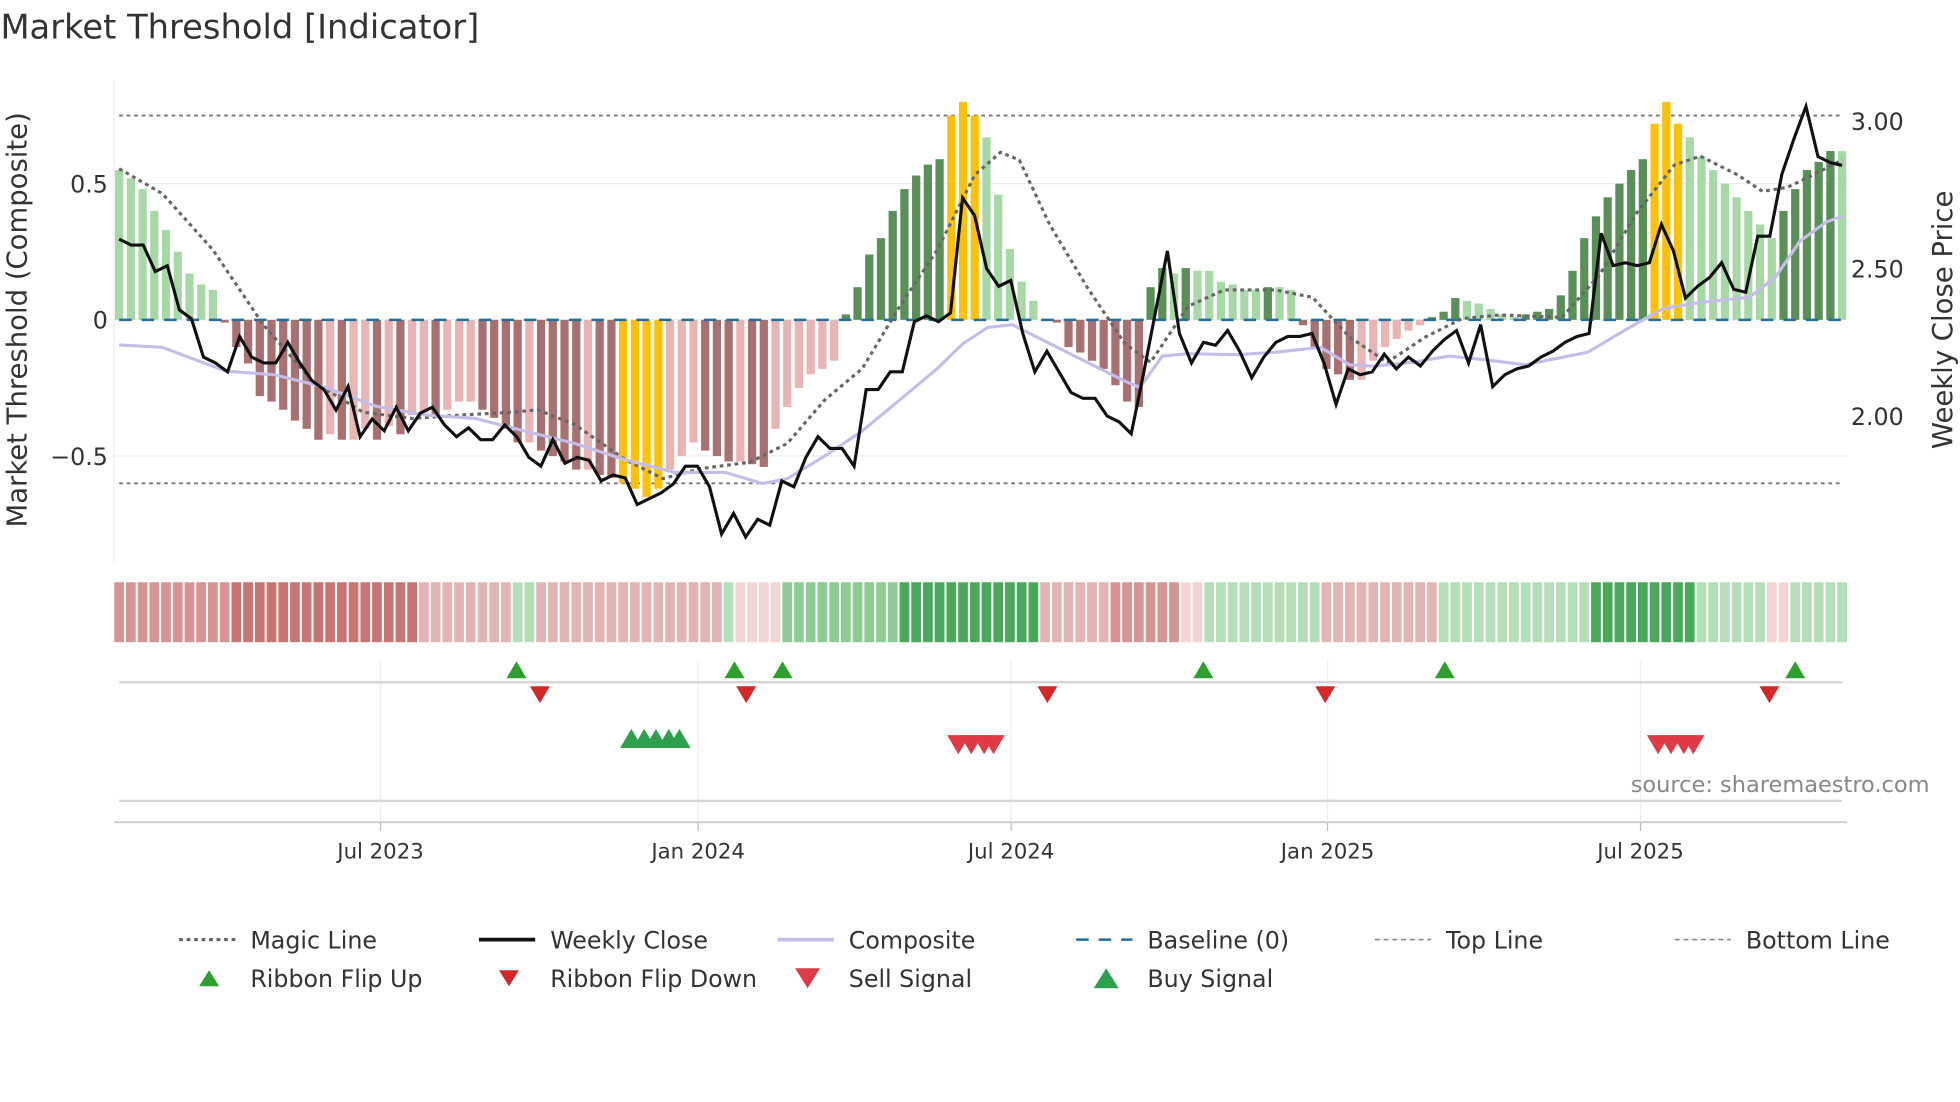  What do you see at coordinates (100, 321) in the screenshot?
I see `y-tick-label: 0` at bounding box center [100, 321].